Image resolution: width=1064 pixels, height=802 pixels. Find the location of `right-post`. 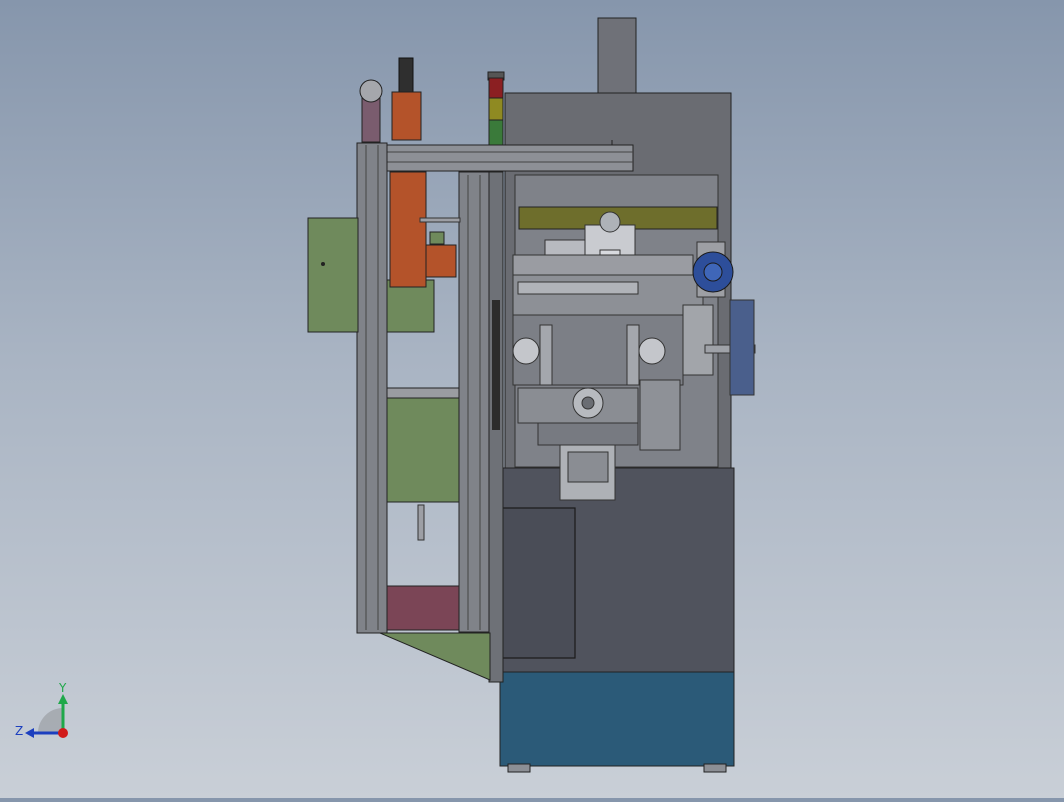

right-post is located at coordinates (474, 402).